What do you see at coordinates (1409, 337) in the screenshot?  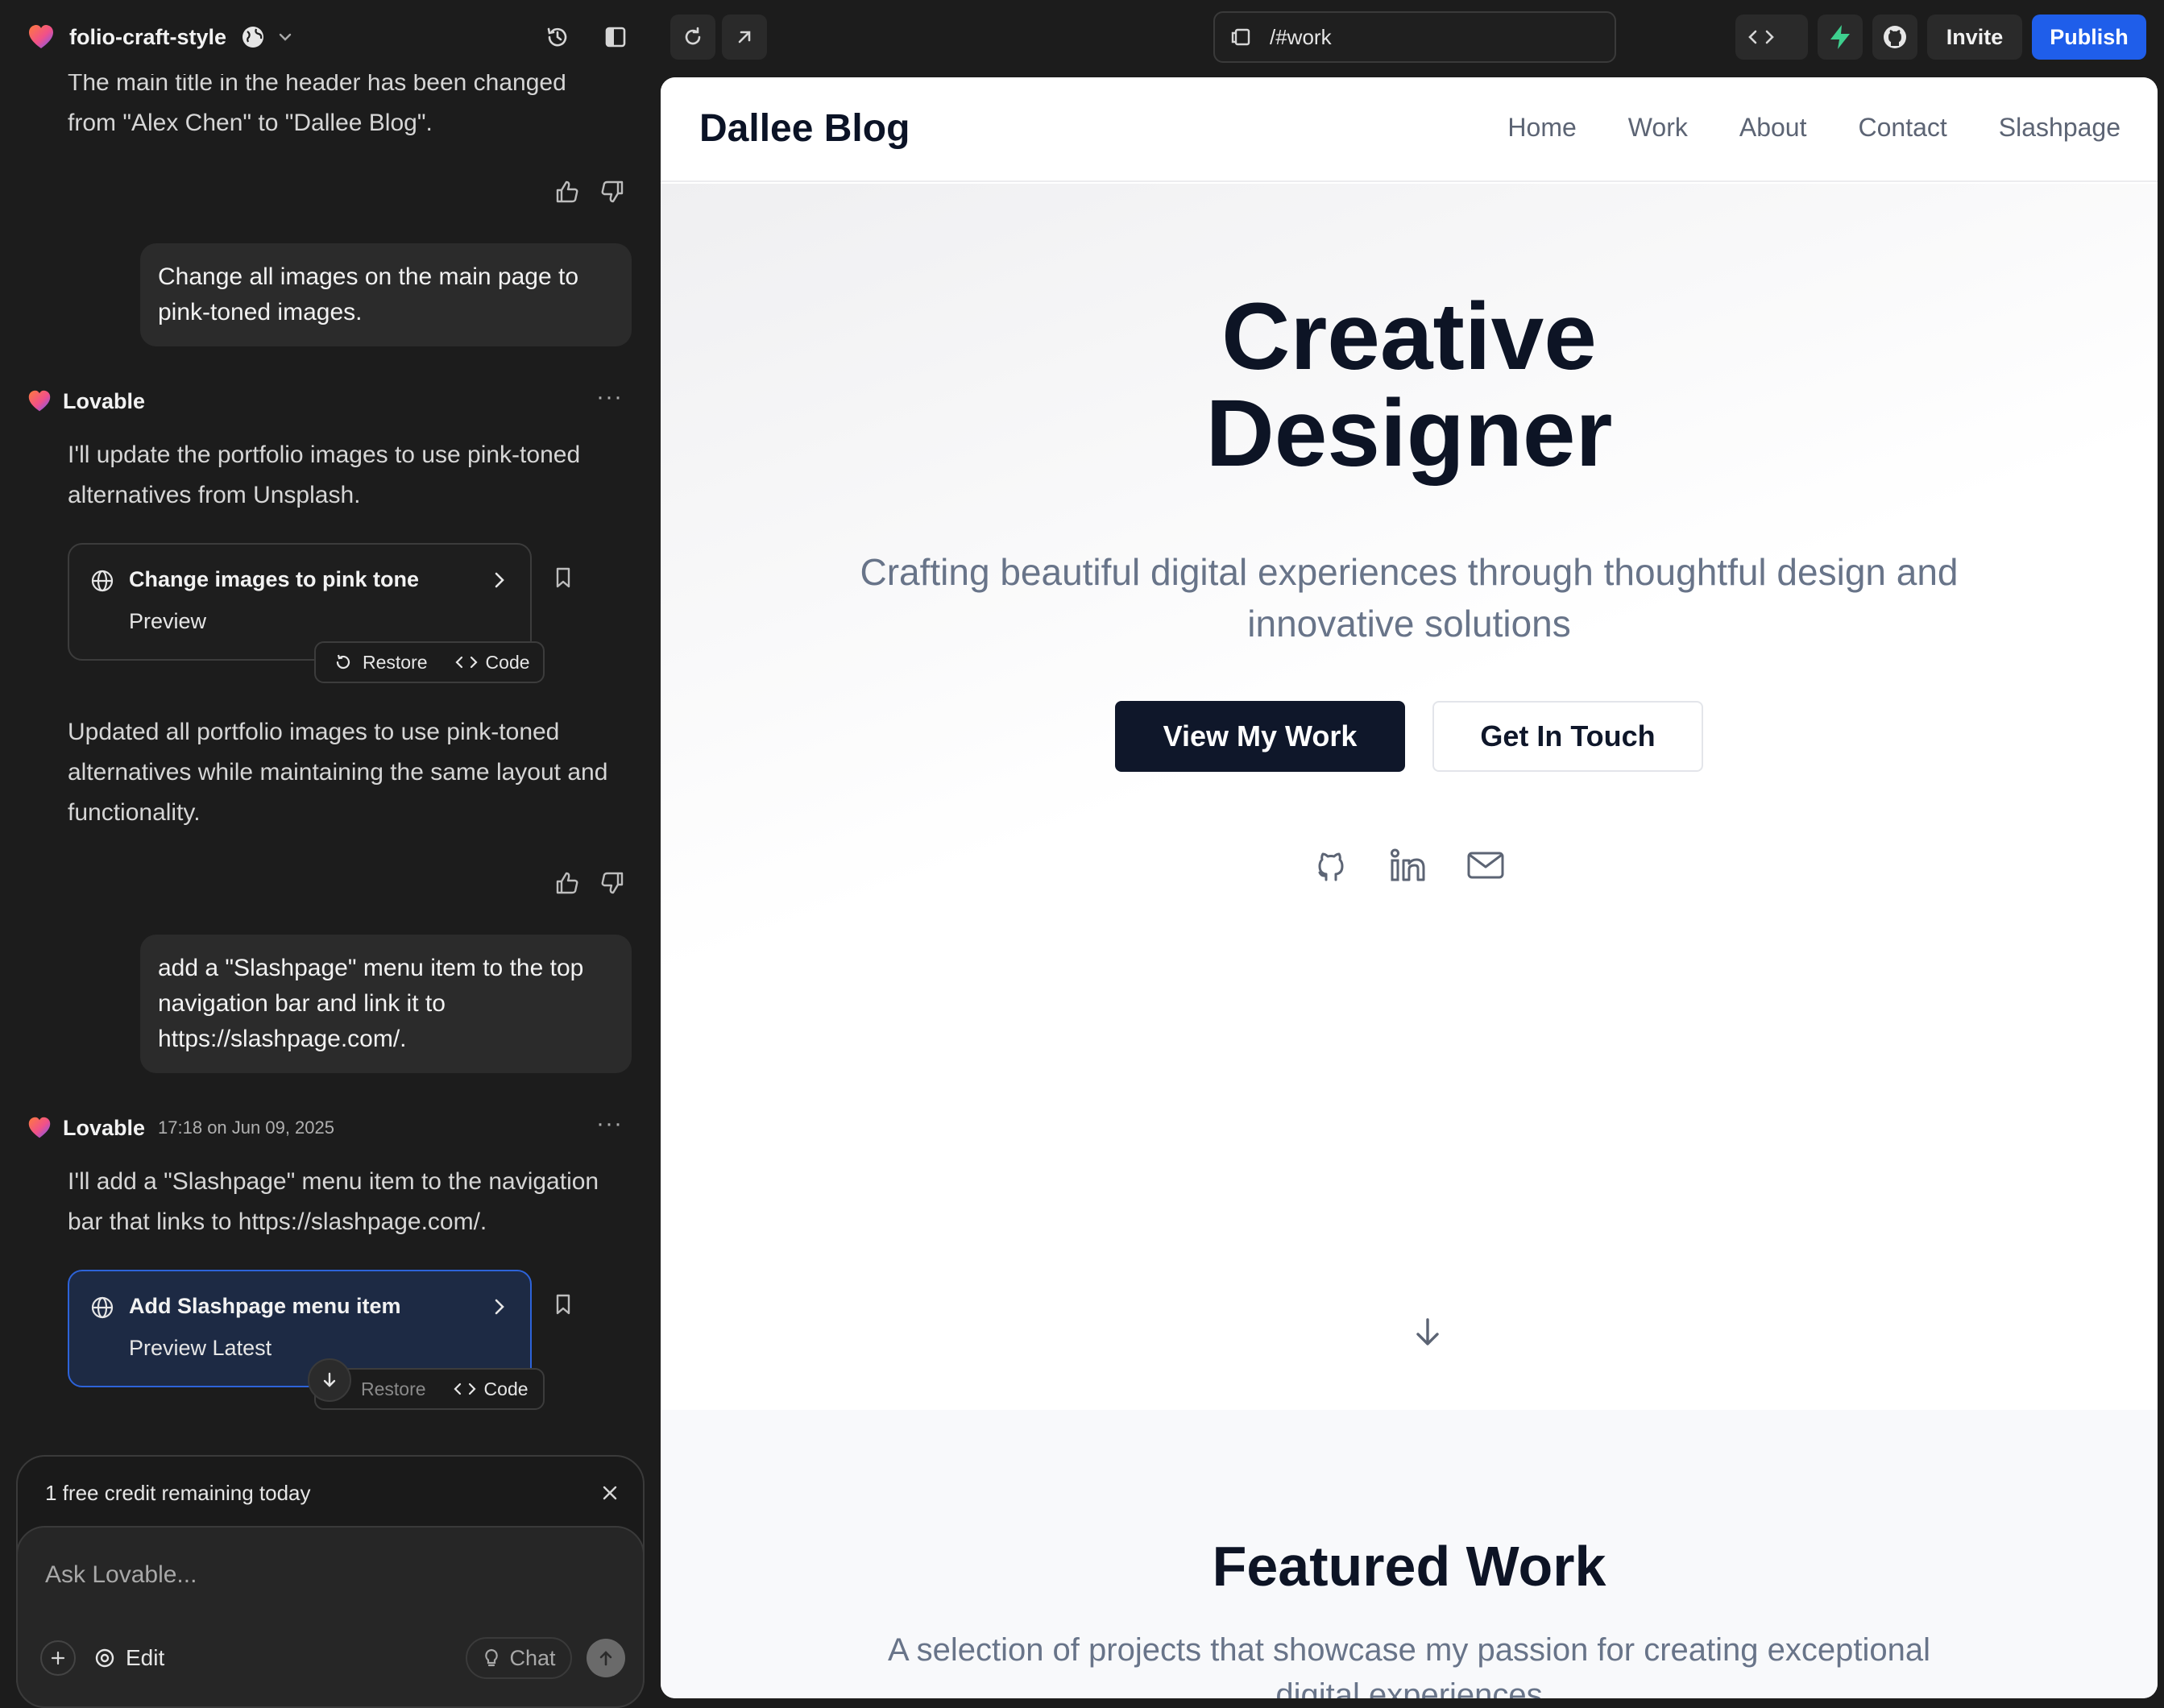 I see `hero-title-line-1: Creative` at bounding box center [1409, 337].